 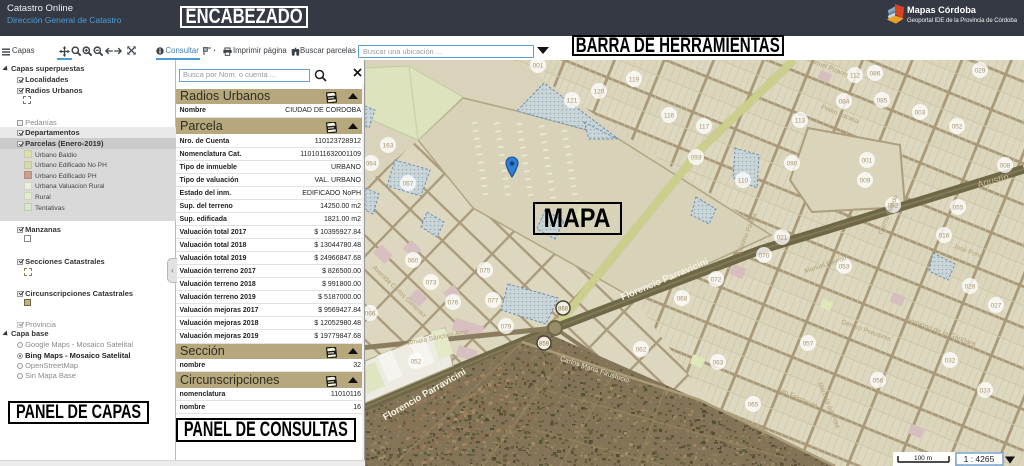 I want to click on svg-text: 090, so click(x=792, y=164).